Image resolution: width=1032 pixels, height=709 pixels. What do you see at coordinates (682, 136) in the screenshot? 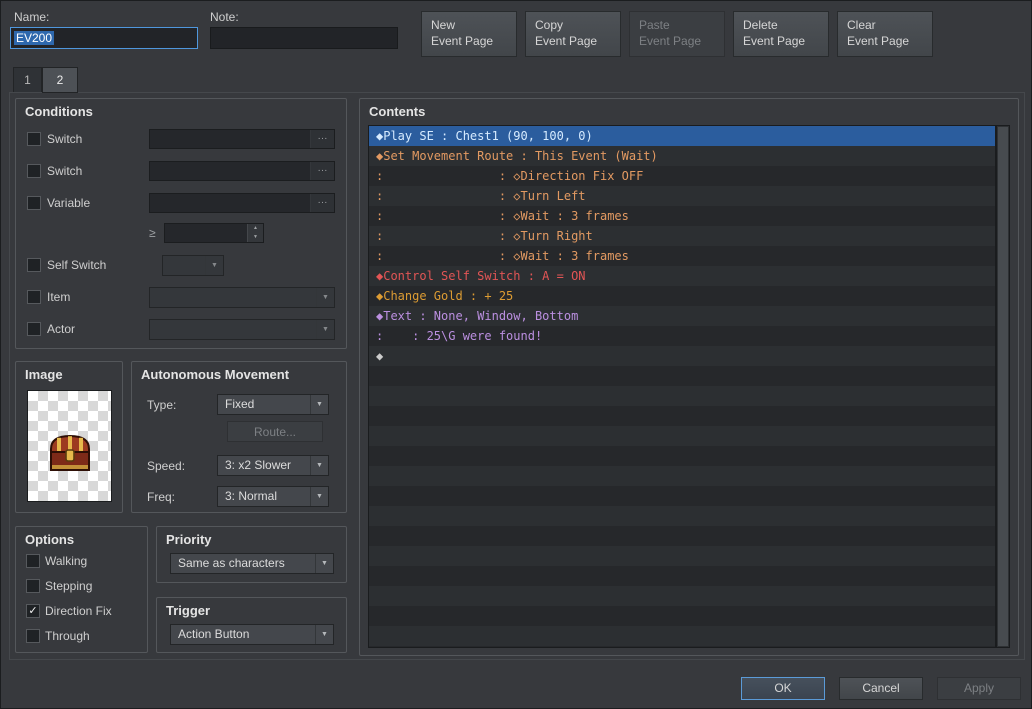
I see `event-command-line: ◆Play SE : Chest1 (90, 100, 0)` at bounding box center [682, 136].